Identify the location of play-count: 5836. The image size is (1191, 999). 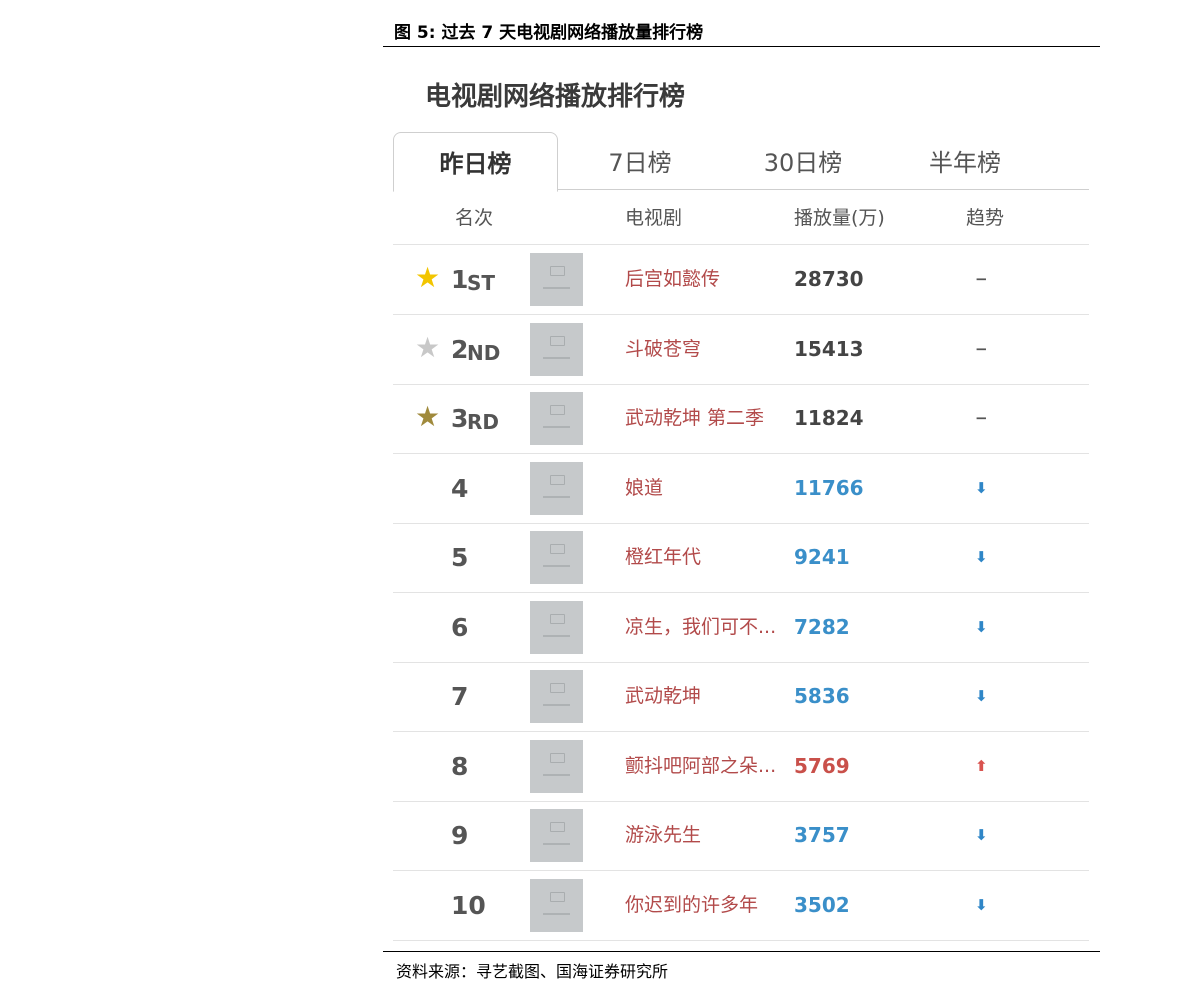
(822, 696).